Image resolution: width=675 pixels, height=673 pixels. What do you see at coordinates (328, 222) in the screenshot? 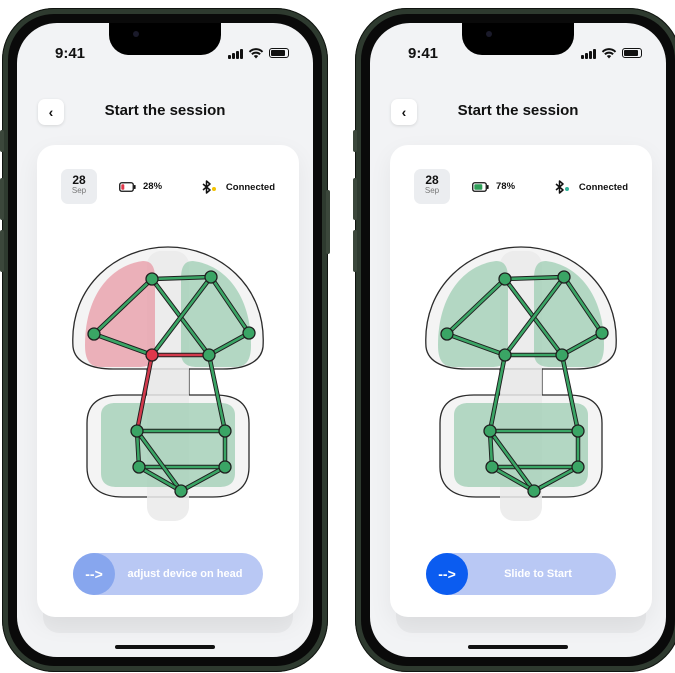
I see `power-button` at bounding box center [328, 222].